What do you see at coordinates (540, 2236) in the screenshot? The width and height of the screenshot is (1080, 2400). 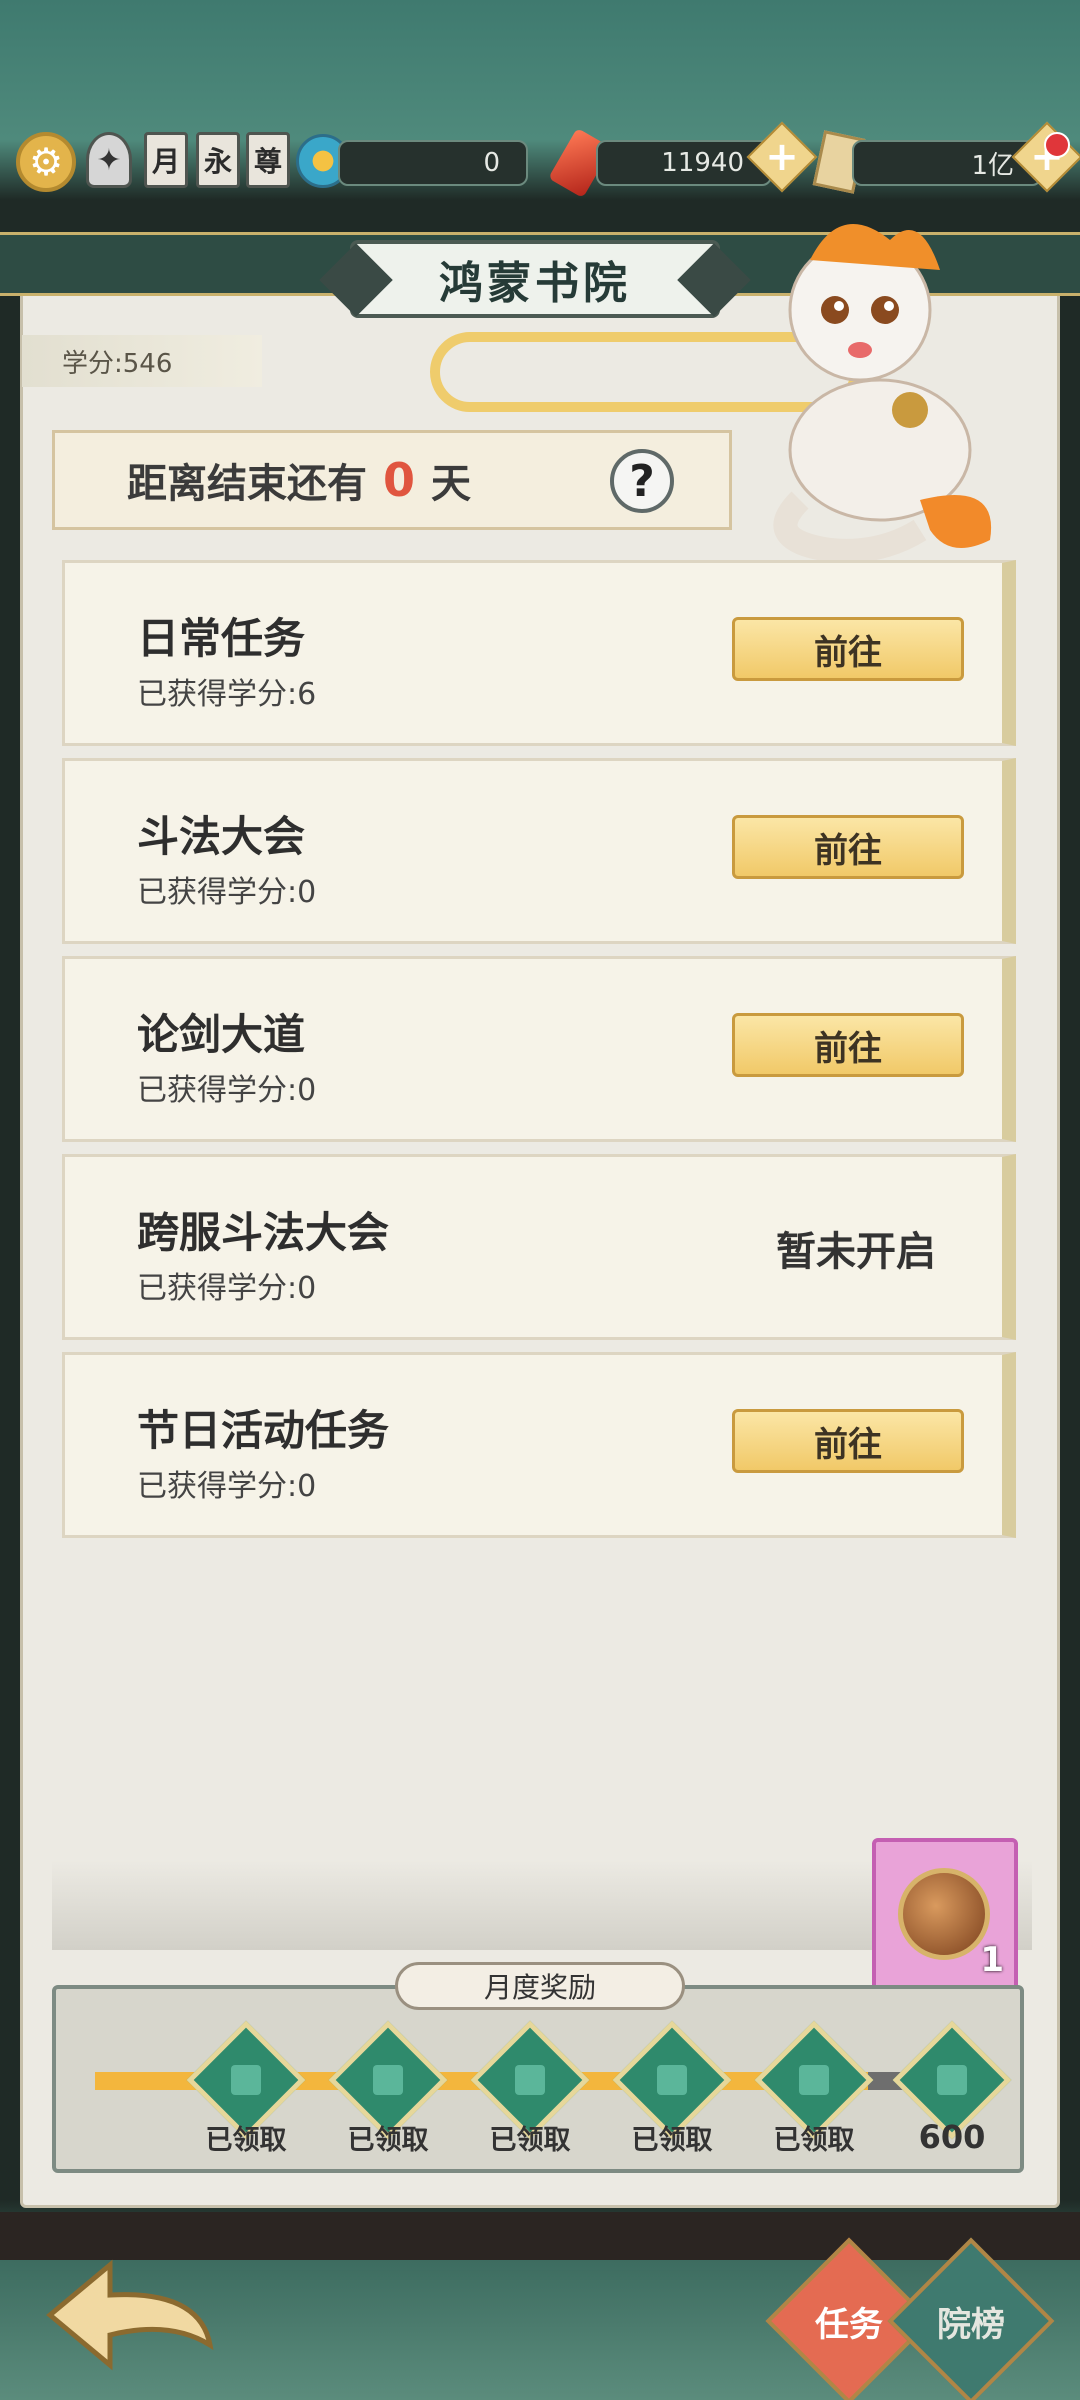 I see `footer-decor-strip` at bounding box center [540, 2236].